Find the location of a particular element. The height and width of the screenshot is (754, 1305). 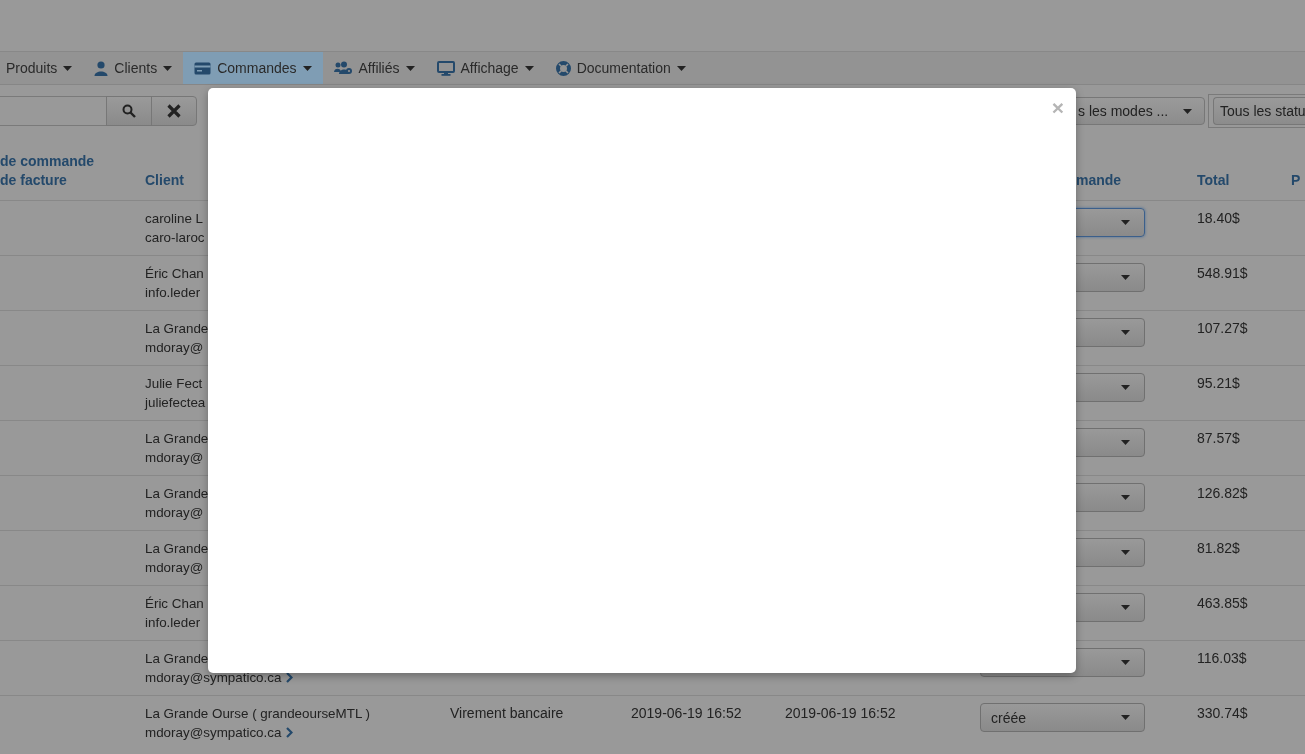

client-name: Julie Fect is located at coordinates (174, 384).